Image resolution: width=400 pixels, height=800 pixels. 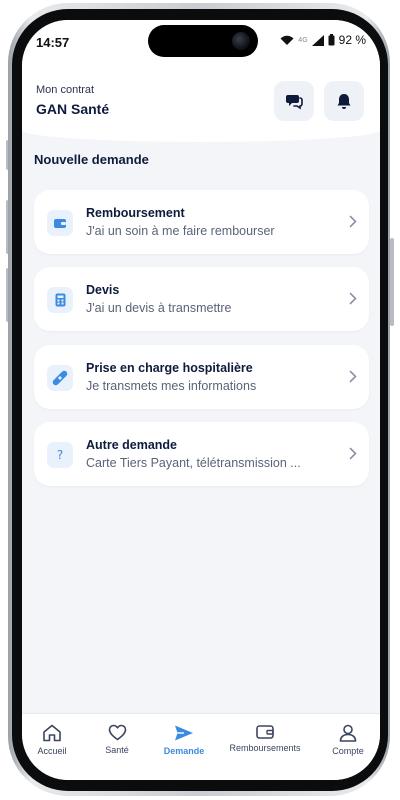 I want to click on status-time: 14:57, so click(x=53, y=42).